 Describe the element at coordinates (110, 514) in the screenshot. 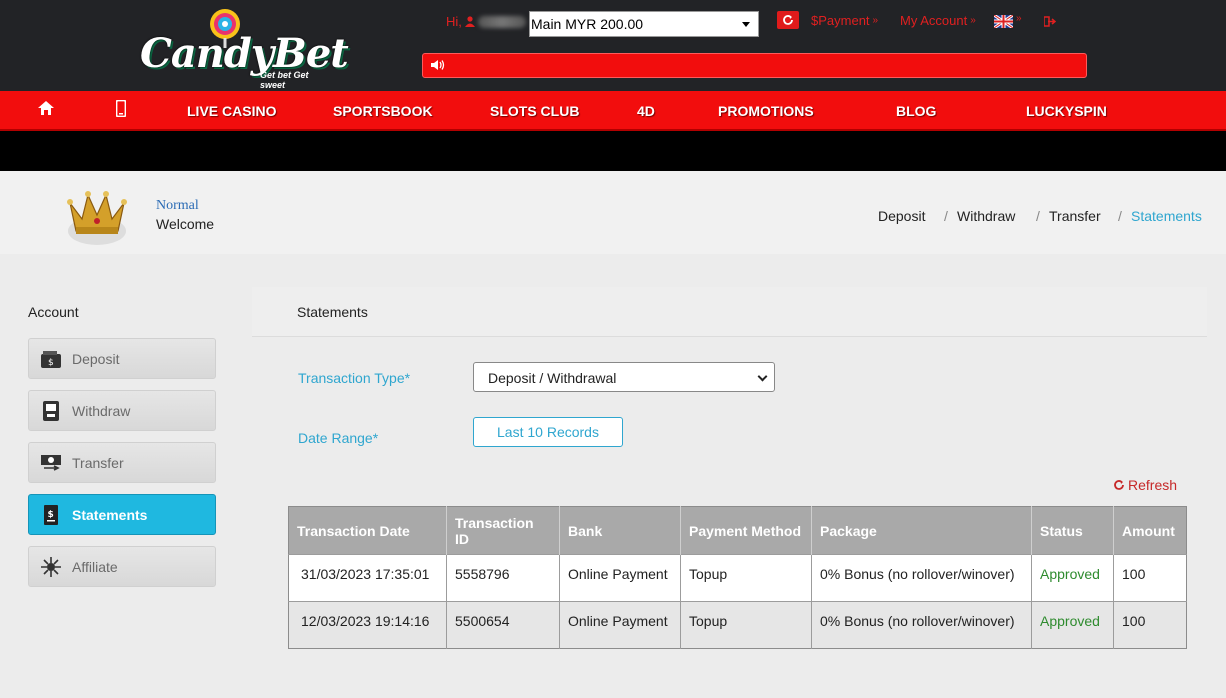

I see `sidebar-item-label: Statements` at that location.